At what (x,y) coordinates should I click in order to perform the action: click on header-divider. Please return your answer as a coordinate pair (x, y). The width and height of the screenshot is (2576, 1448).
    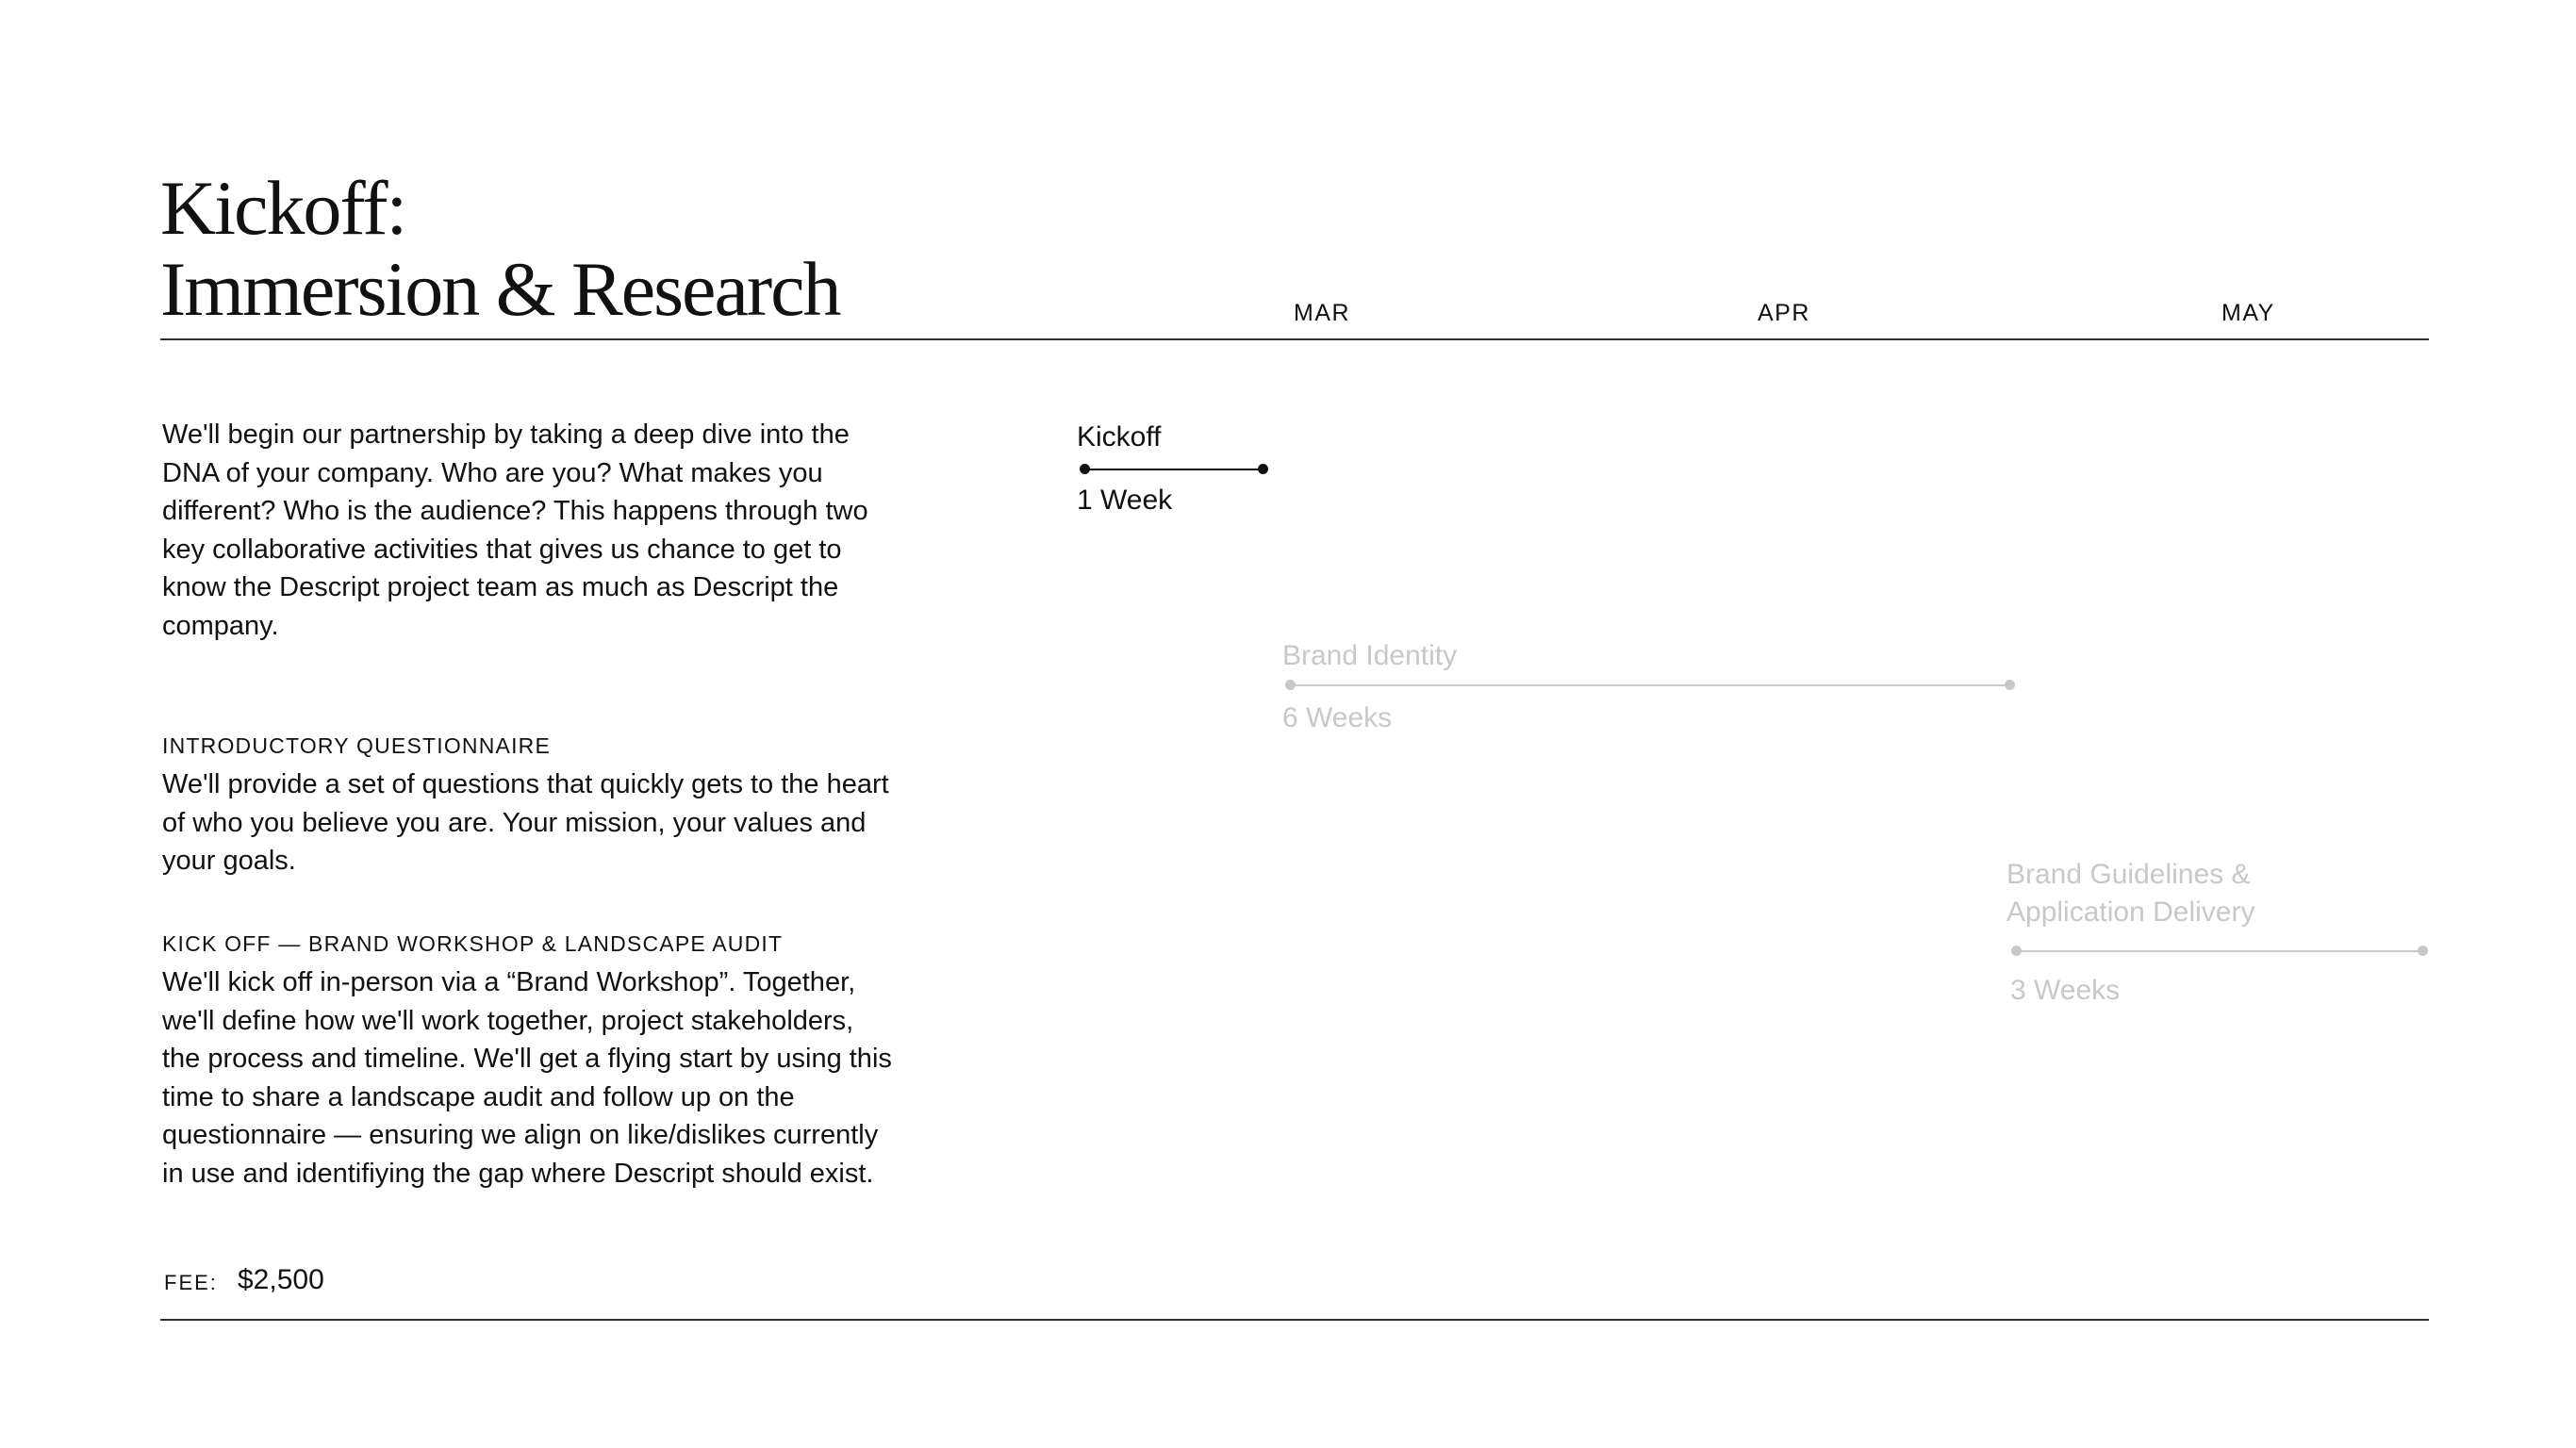
    Looking at the image, I should click on (1294, 339).